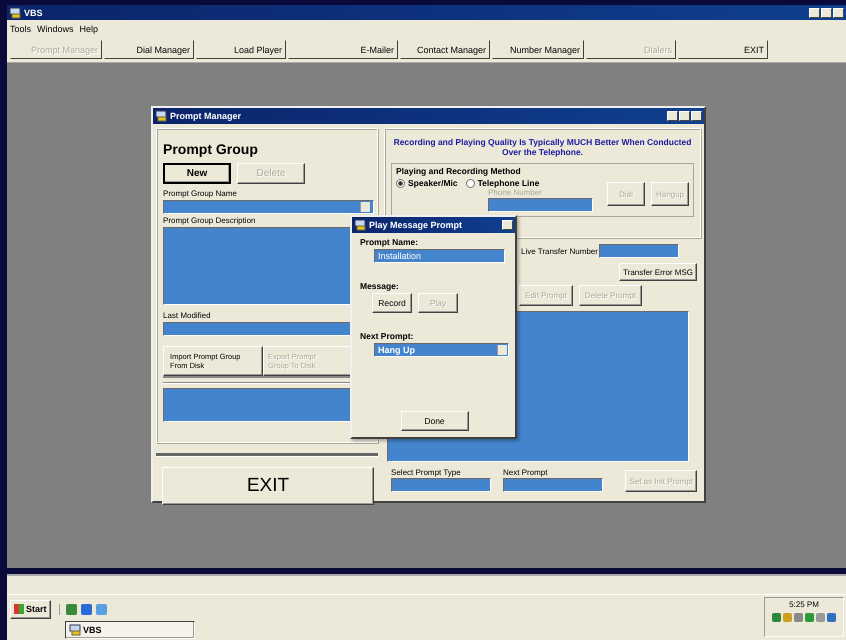 Image resolution: width=846 pixels, height=640 pixels. What do you see at coordinates (21, 29) in the screenshot?
I see `menu-item: Tools` at bounding box center [21, 29].